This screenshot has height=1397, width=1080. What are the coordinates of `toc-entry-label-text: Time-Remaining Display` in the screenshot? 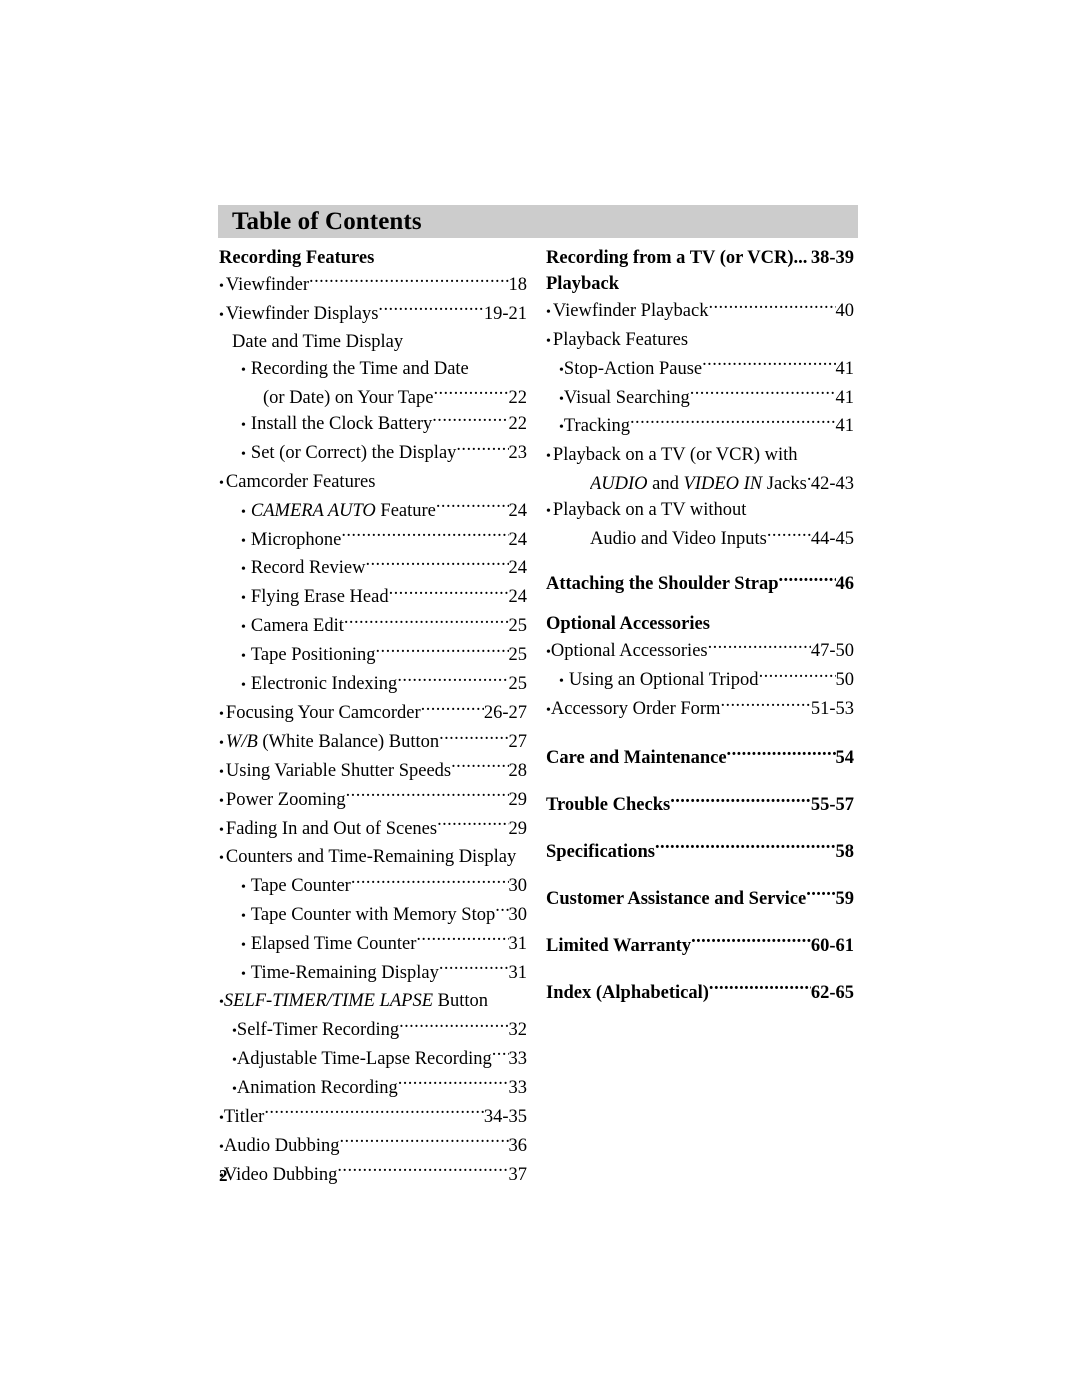 It's located at (344, 972).